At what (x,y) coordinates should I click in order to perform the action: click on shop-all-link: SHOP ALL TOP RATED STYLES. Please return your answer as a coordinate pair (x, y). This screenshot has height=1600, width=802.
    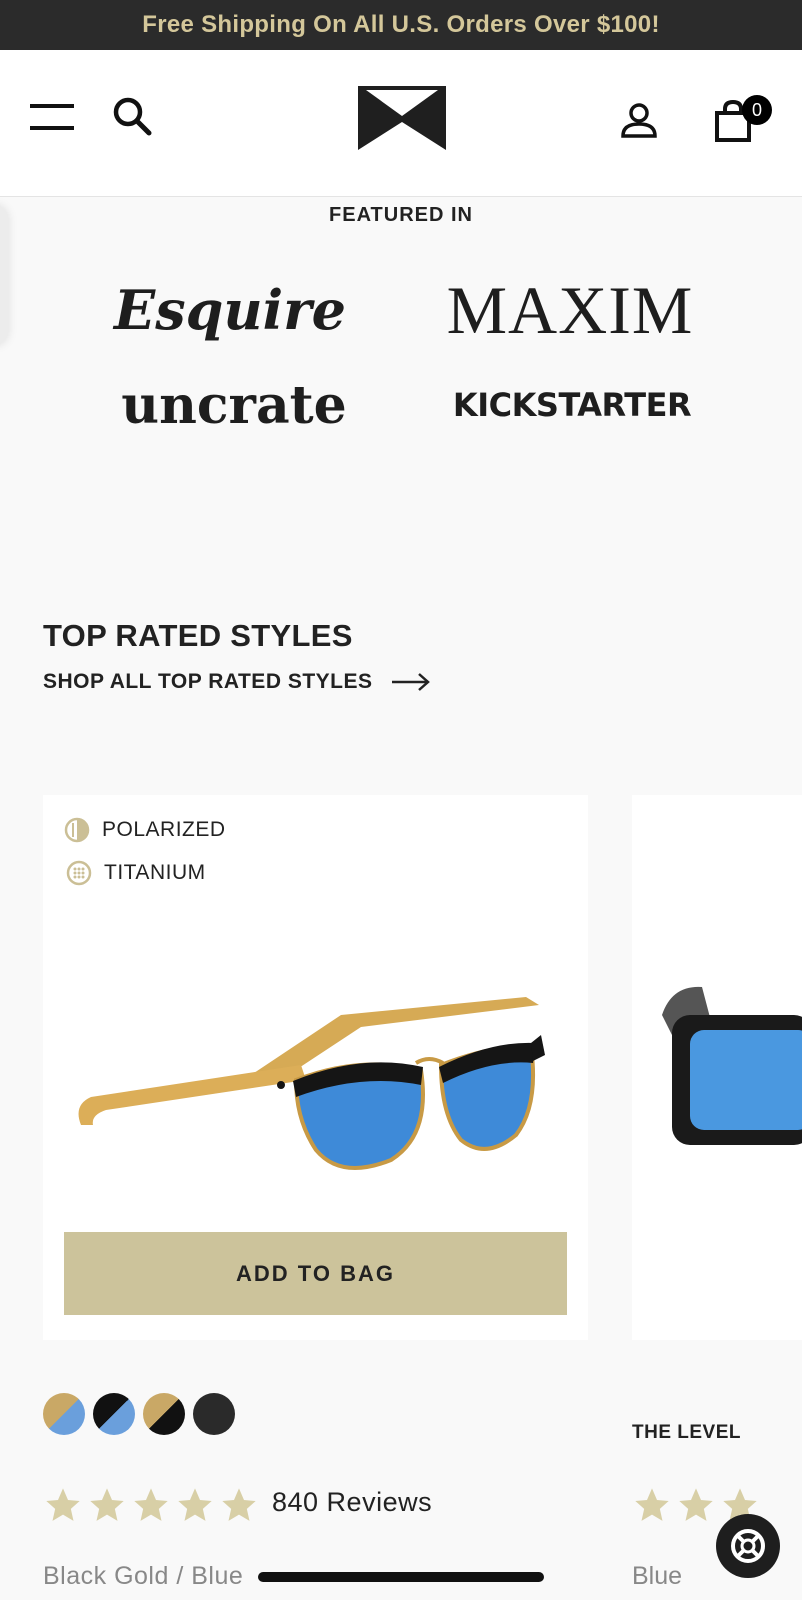
    Looking at the image, I should click on (237, 682).